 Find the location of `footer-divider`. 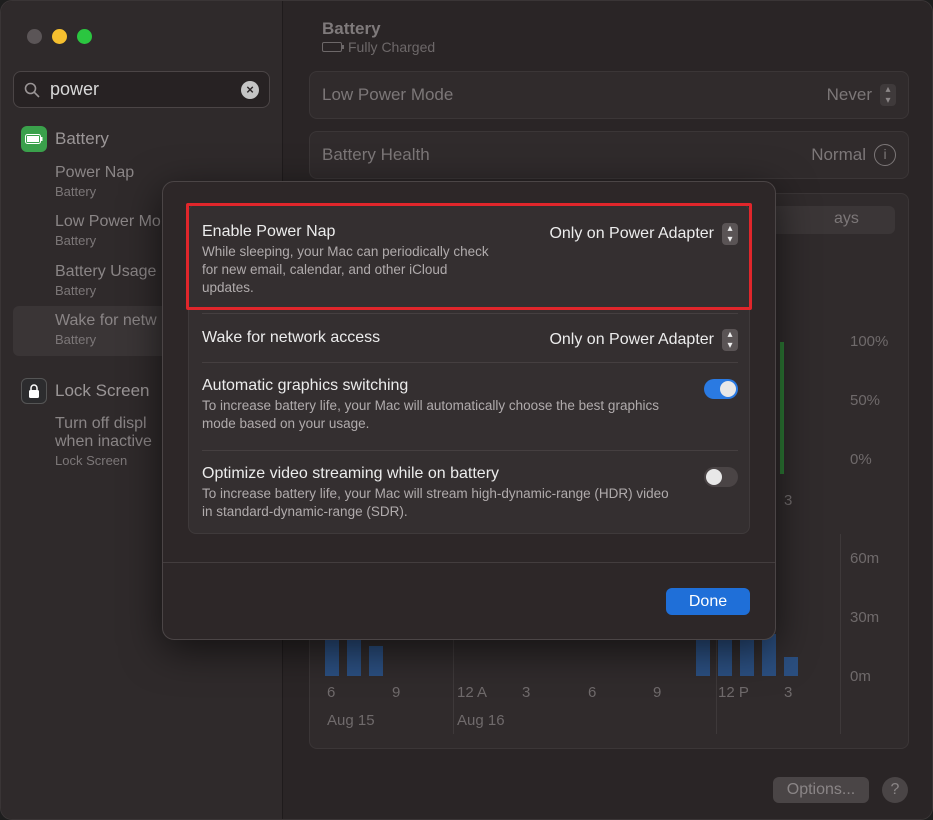

footer-divider is located at coordinates (469, 562).